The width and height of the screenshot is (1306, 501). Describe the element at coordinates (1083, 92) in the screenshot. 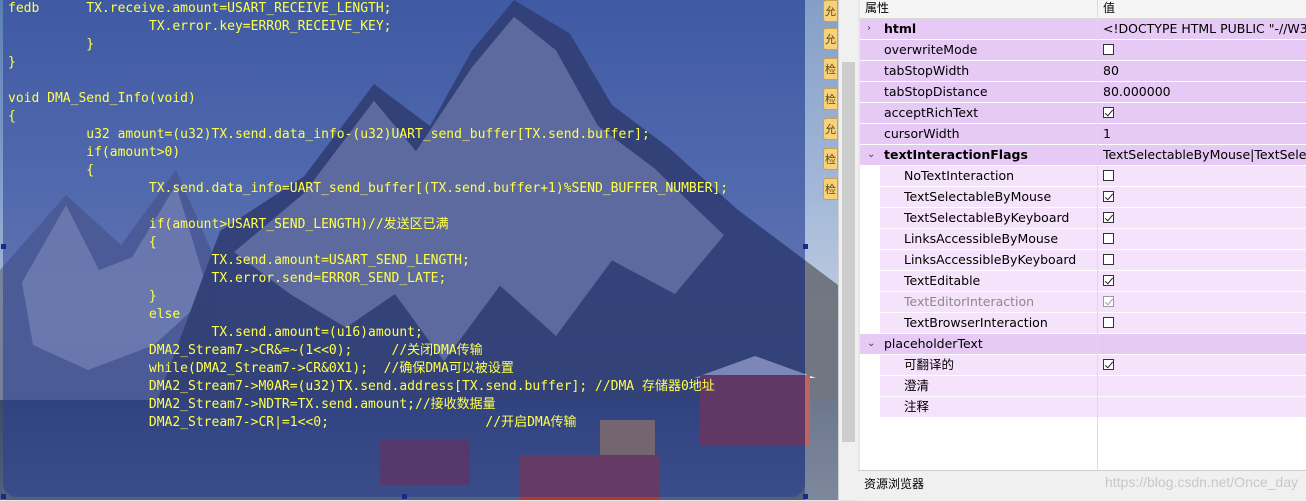

I see `property-row: tabStopDistance 80.000000` at that location.